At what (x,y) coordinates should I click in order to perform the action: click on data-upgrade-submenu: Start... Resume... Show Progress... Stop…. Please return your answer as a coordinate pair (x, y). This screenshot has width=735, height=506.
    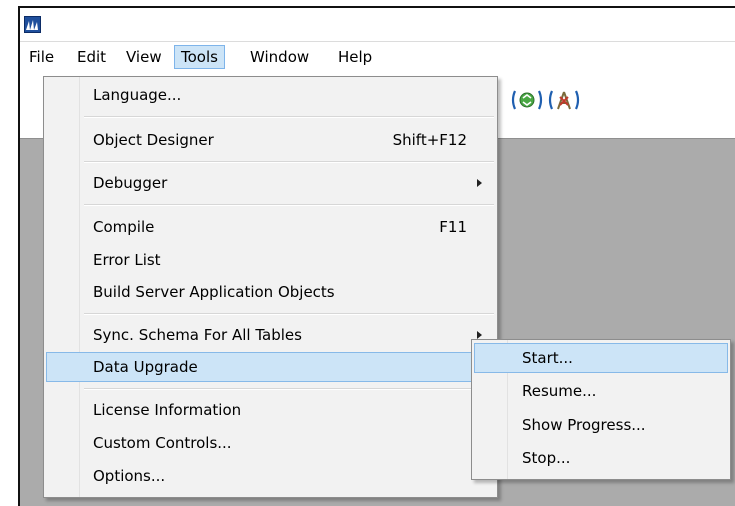
    Looking at the image, I should click on (601, 409).